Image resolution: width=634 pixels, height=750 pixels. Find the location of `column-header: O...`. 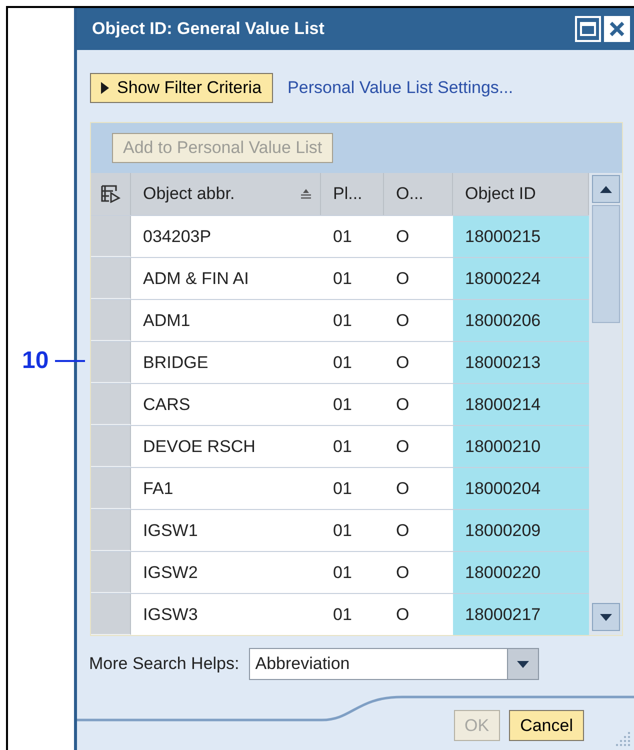

column-header: O... is located at coordinates (418, 194).